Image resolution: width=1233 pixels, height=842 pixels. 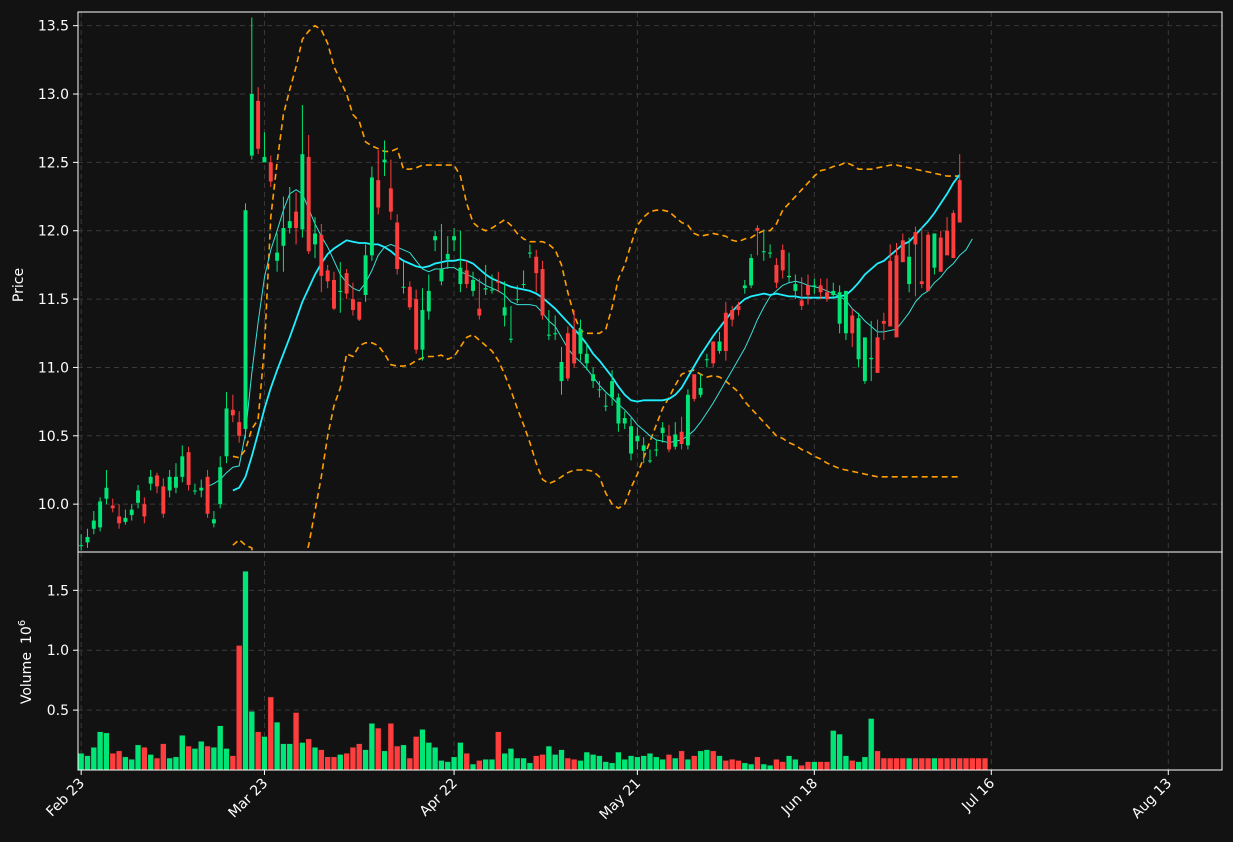 What do you see at coordinates (53, 505) in the screenshot?
I see `price-tick-label: 10.0` at bounding box center [53, 505].